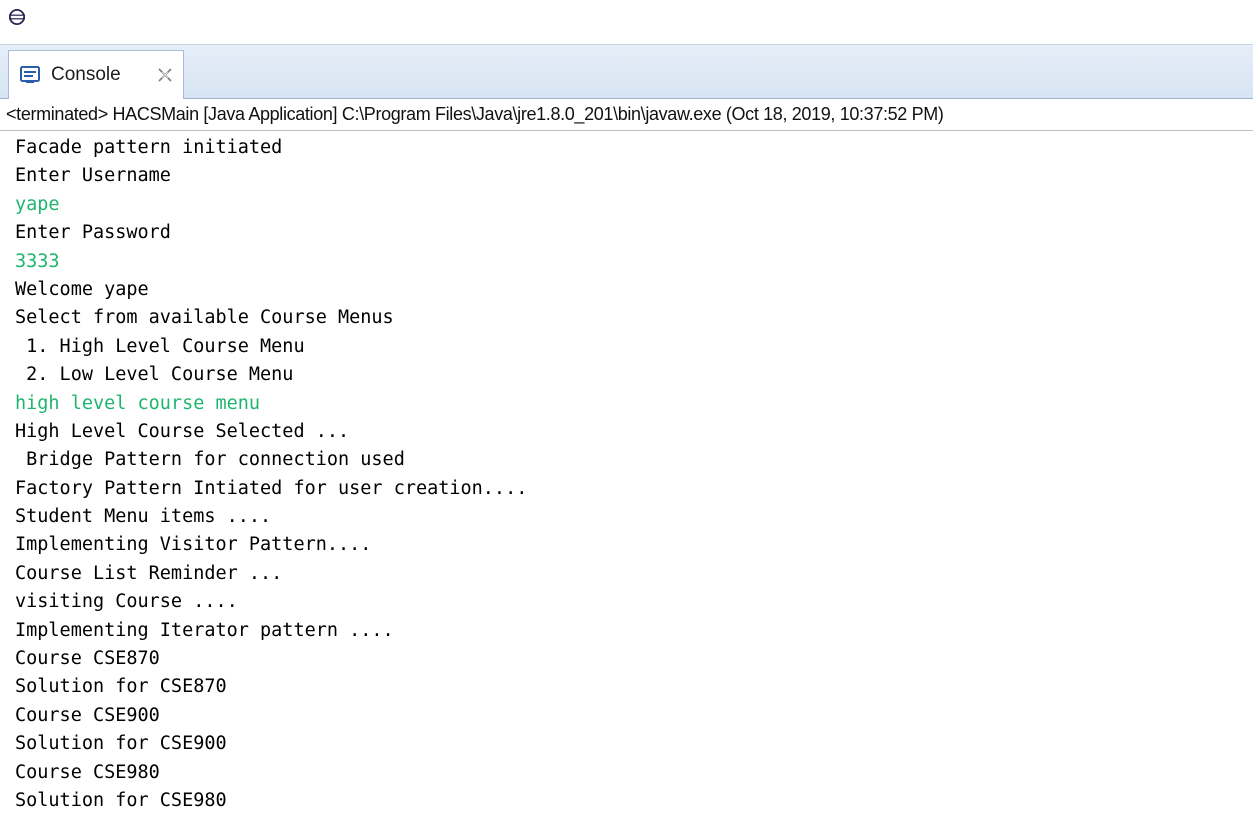  What do you see at coordinates (93, 233) in the screenshot?
I see `console-output-line: Enter Password` at bounding box center [93, 233].